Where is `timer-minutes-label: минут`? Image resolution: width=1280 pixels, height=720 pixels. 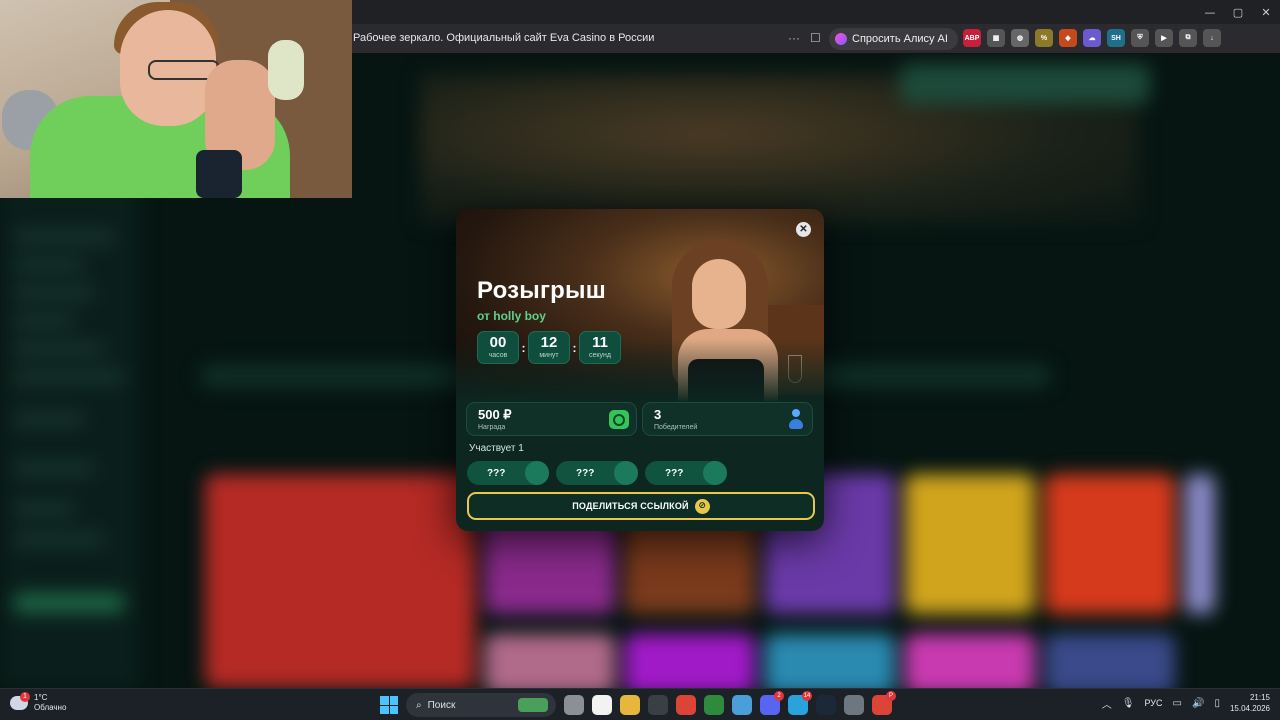
timer-minutes-label: минут is located at coordinates (549, 355).